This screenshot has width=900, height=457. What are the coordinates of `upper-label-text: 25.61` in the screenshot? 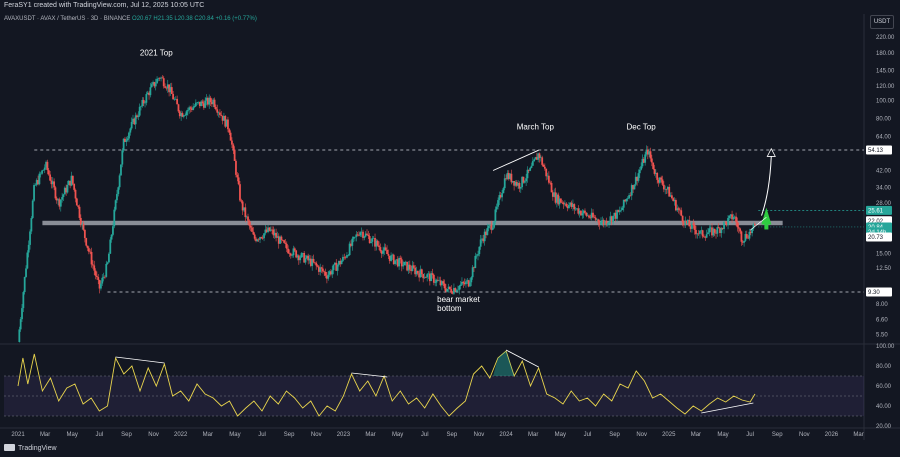 It's located at (876, 211).